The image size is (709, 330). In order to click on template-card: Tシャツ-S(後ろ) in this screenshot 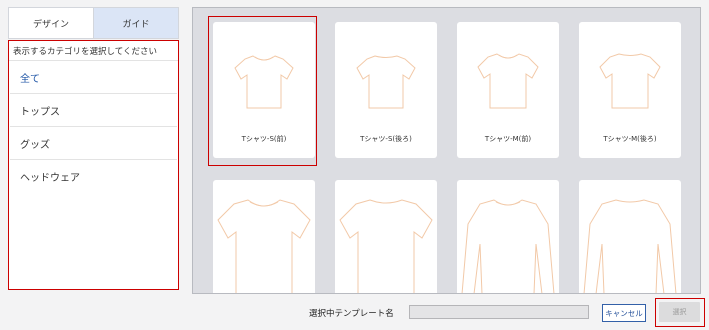, I will do `click(386, 90)`.